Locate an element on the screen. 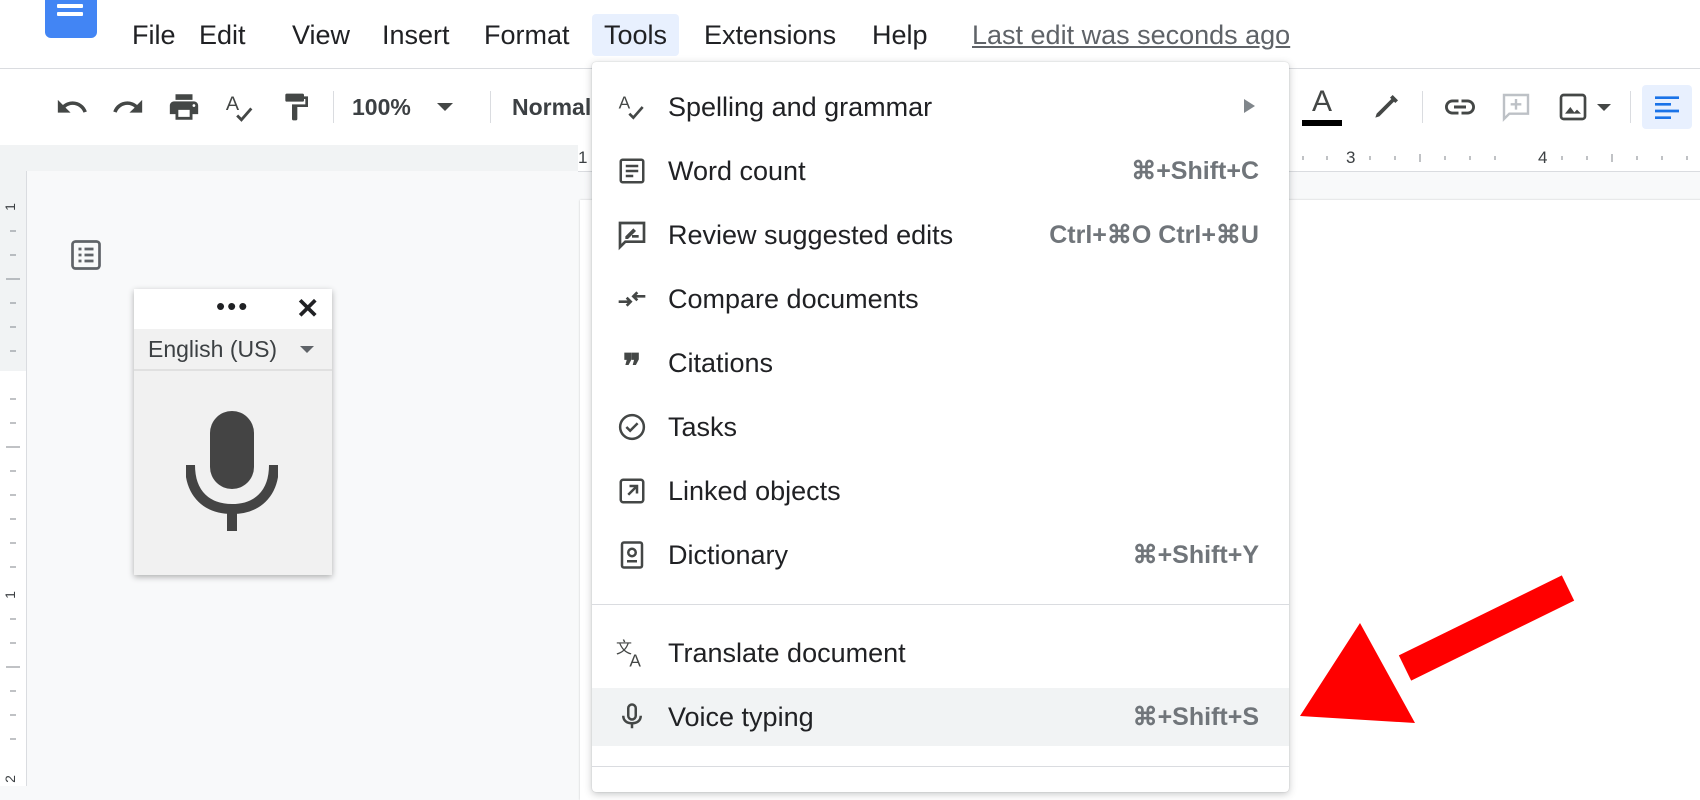  menu-item-label: Dictionary is located at coordinates (728, 555).